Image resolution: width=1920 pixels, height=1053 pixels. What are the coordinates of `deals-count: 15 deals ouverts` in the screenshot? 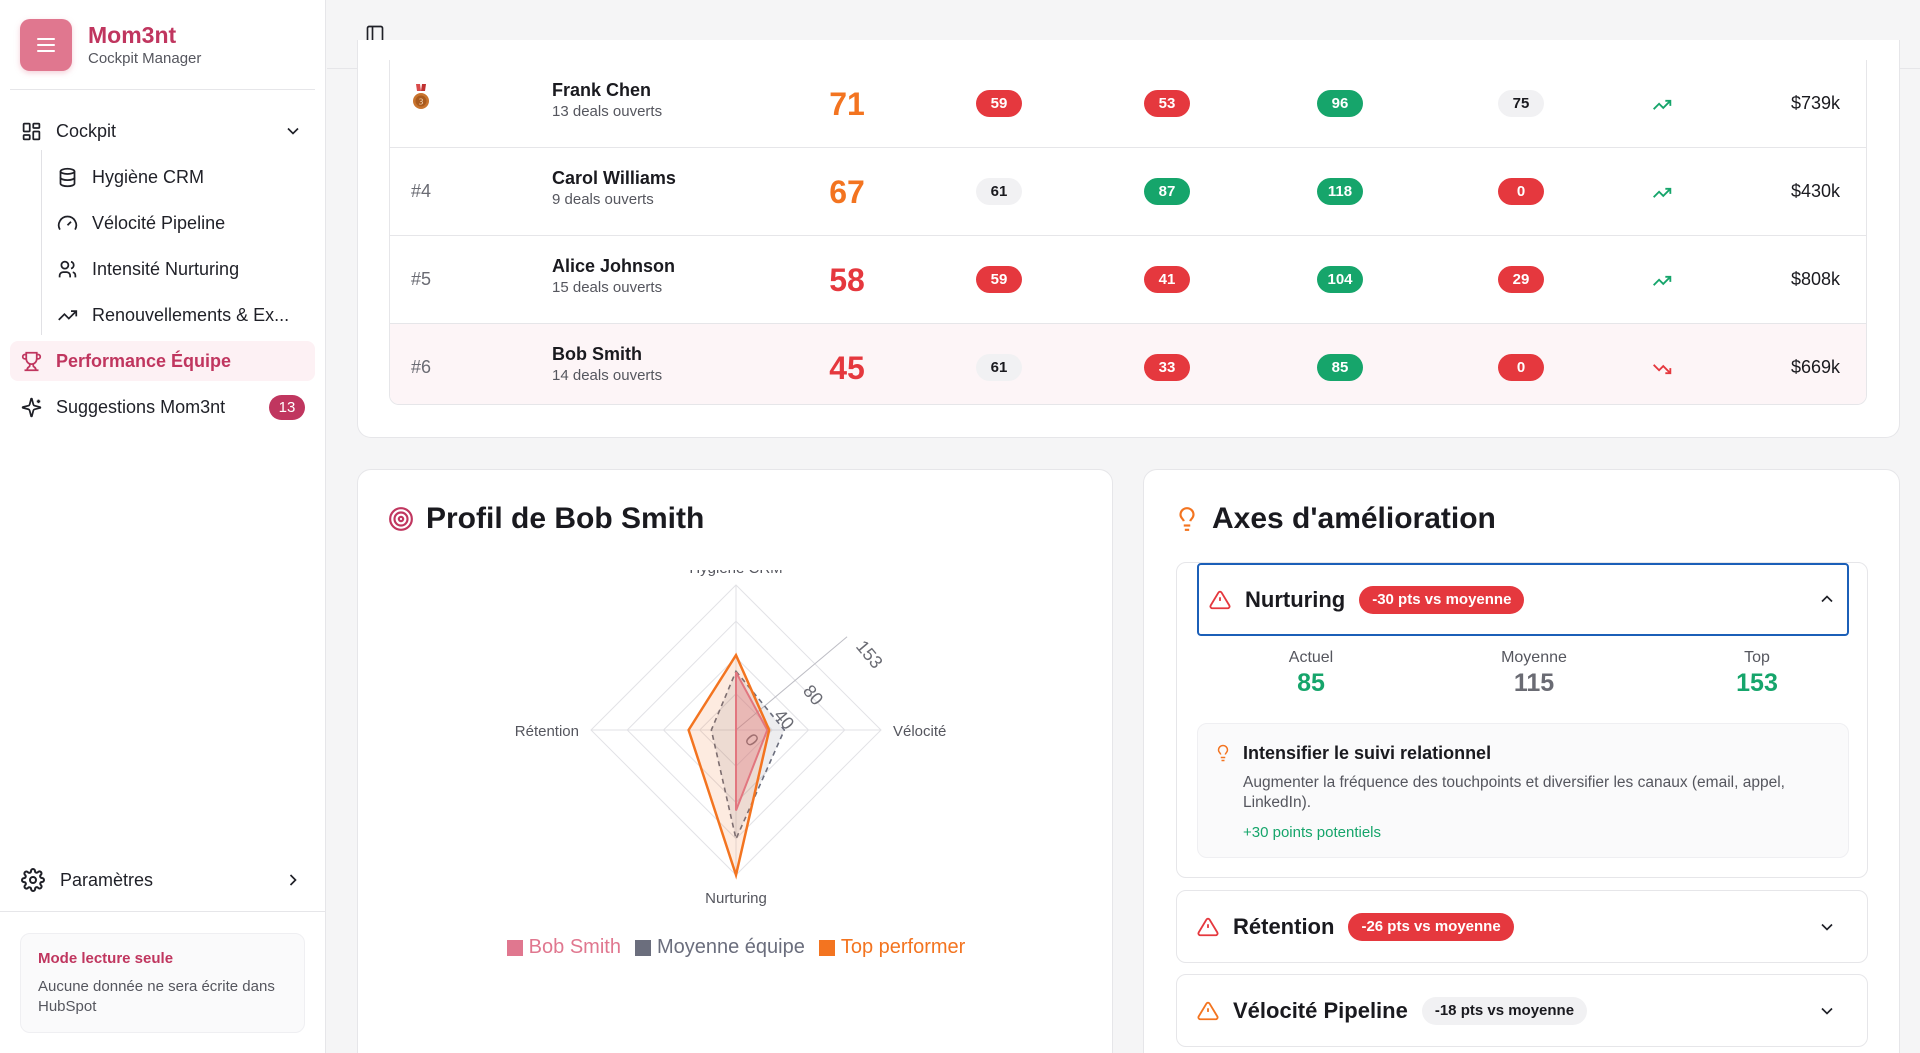 It's located at (607, 287).